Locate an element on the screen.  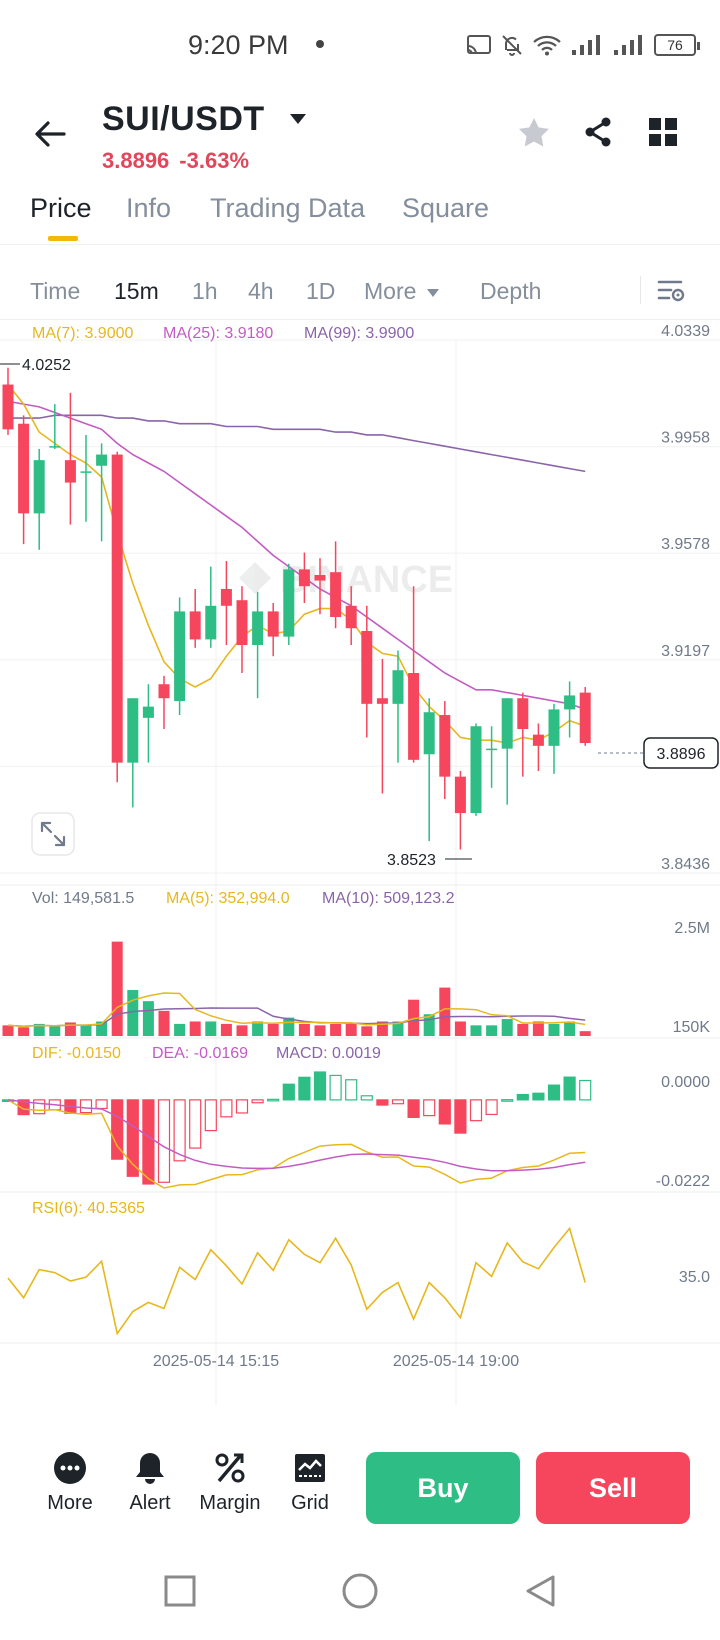
share-icon is located at coordinates (598, 132).